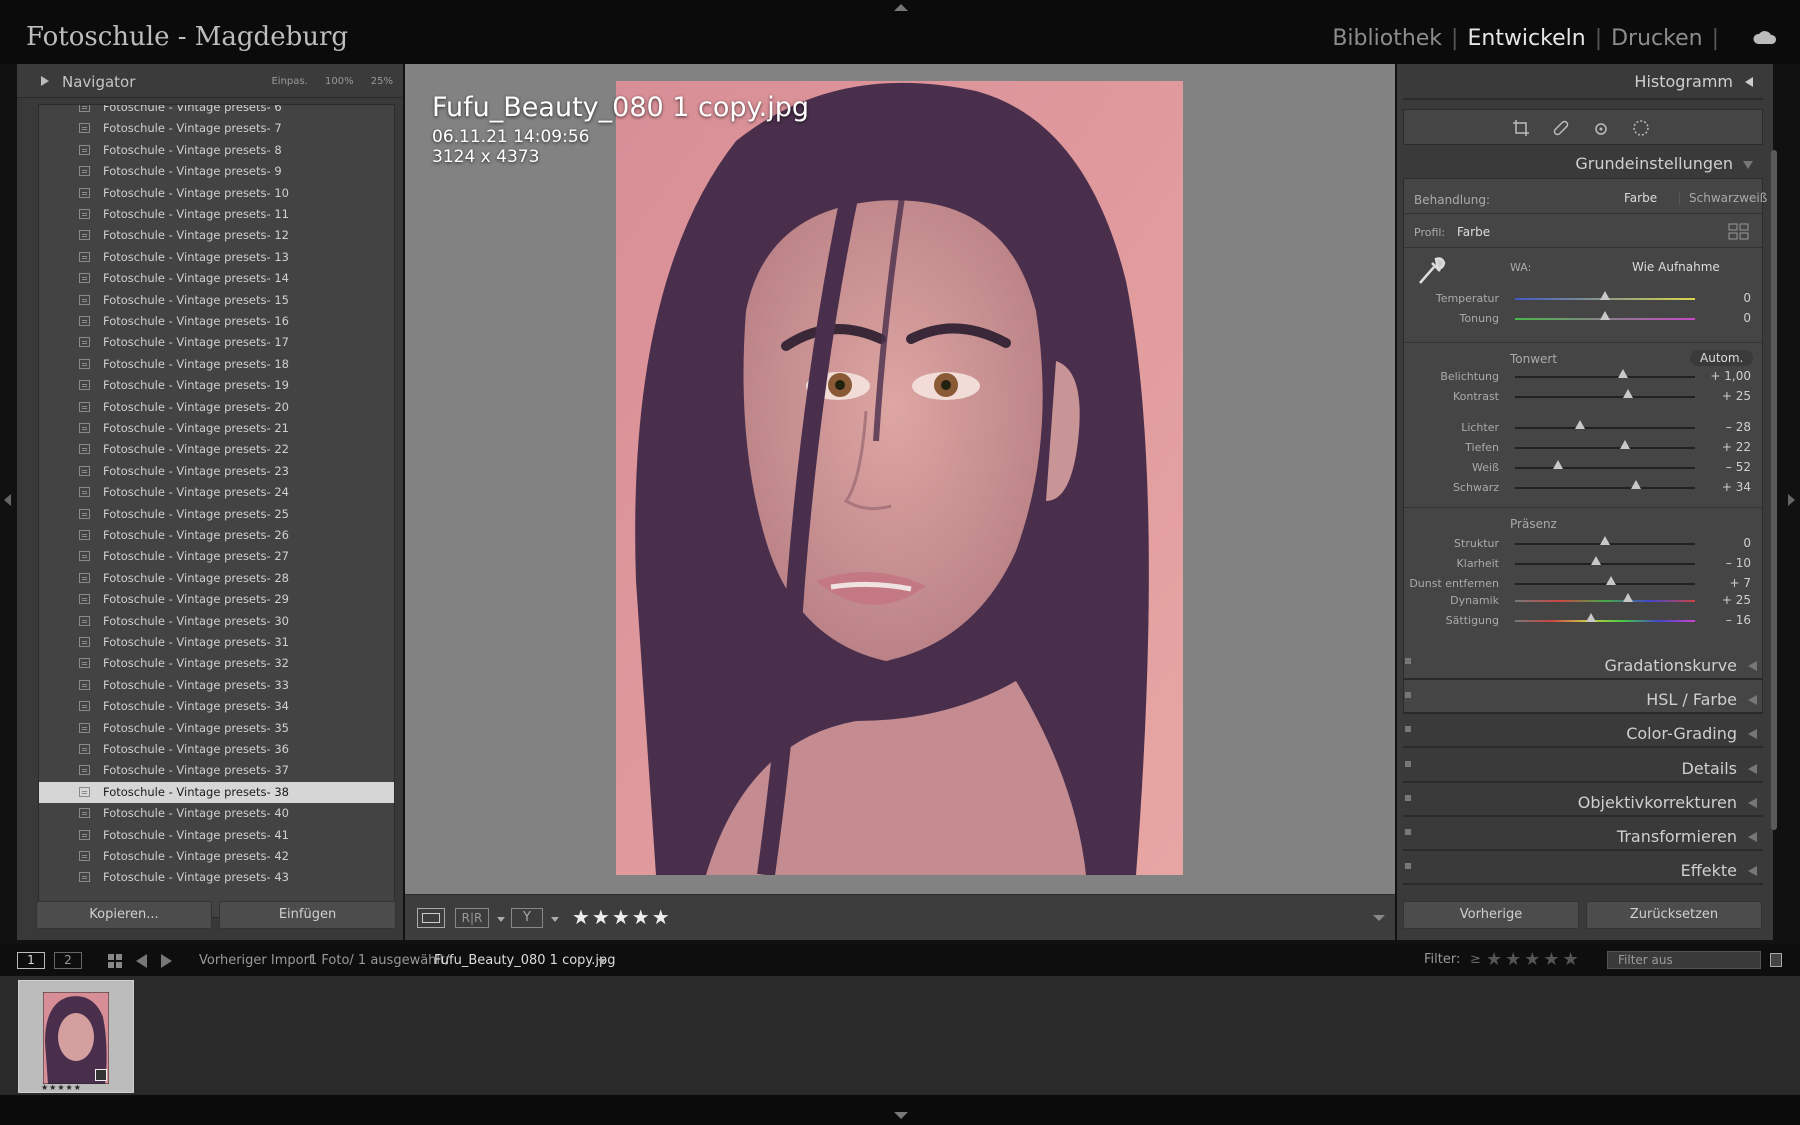 The height and width of the screenshot is (1125, 1800). I want to click on slider-value: – 16, so click(1726, 620).